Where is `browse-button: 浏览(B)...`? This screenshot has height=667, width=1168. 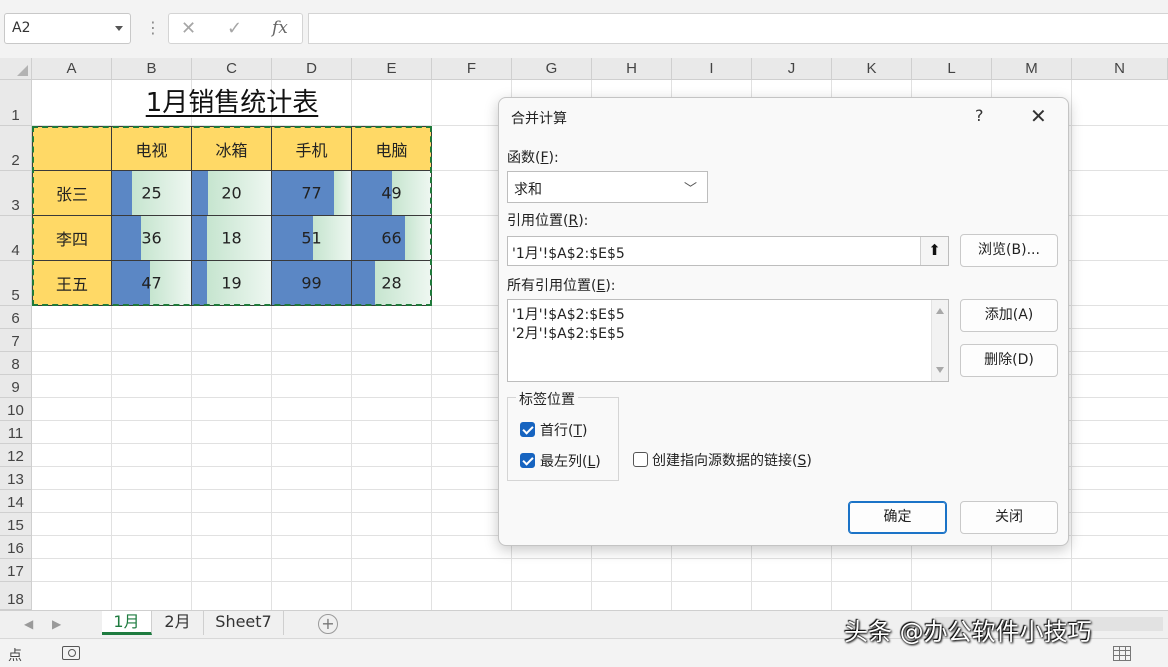
browse-button: 浏览(B)... is located at coordinates (1009, 250).